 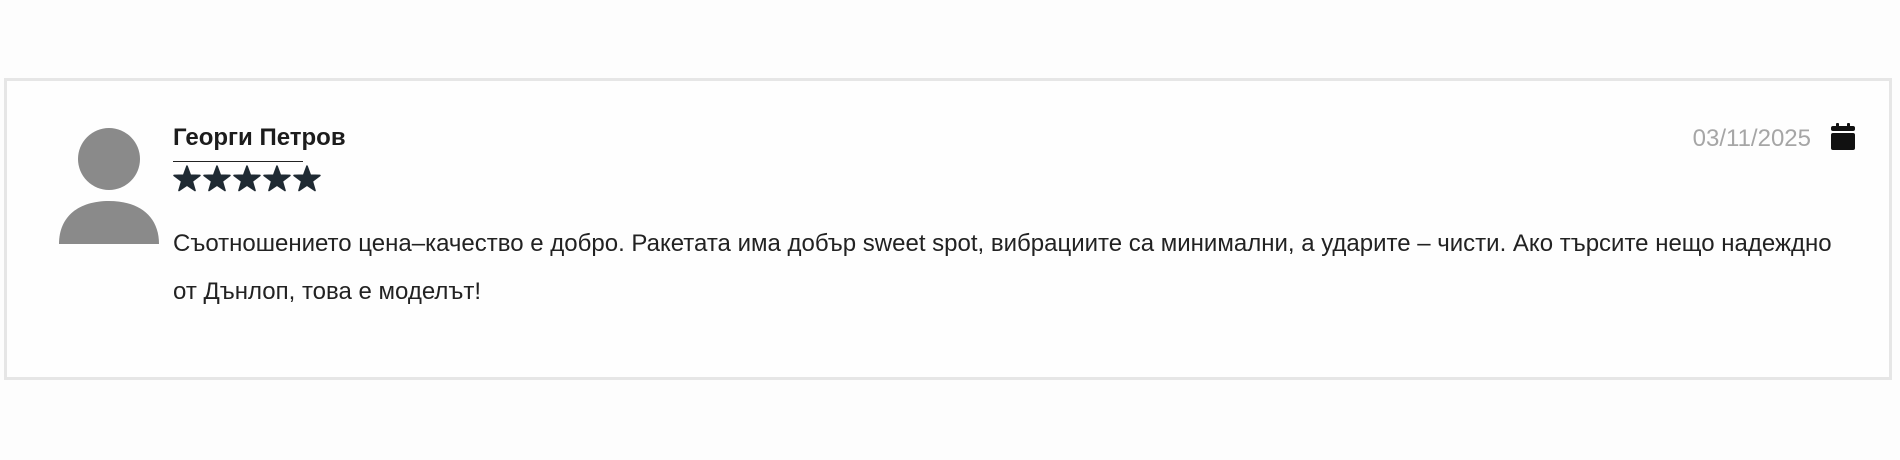 I want to click on calendar-icon, so click(x=1843, y=136).